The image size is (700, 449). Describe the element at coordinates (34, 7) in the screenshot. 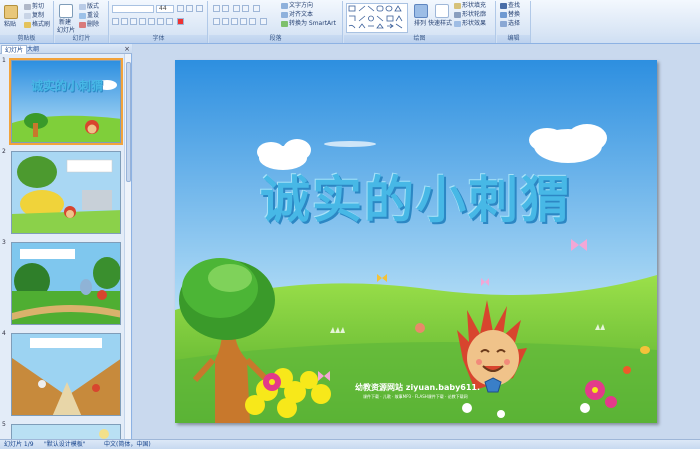

I see `cut-button: 剪切` at that location.